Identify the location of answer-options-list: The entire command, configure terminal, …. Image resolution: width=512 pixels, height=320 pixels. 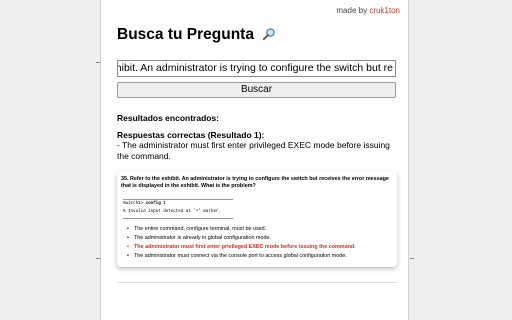
(261, 243).